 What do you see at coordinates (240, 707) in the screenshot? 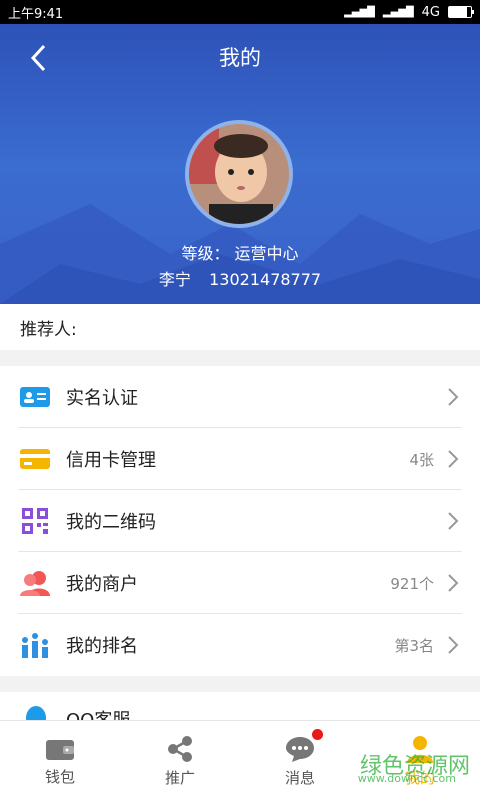
I see `menu-item-qq-service: QQ客服` at bounding box center [240, 707].